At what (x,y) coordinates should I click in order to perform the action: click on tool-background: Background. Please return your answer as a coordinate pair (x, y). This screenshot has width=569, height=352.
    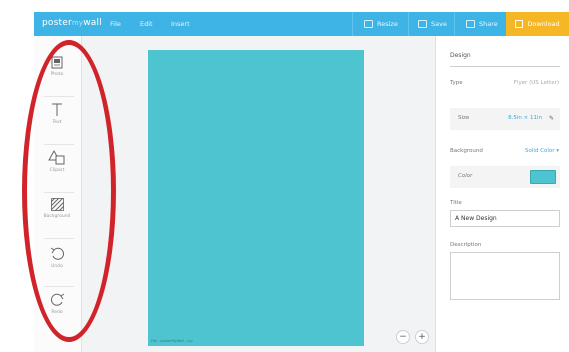
    Looking at the image, I should click on (57, 218).